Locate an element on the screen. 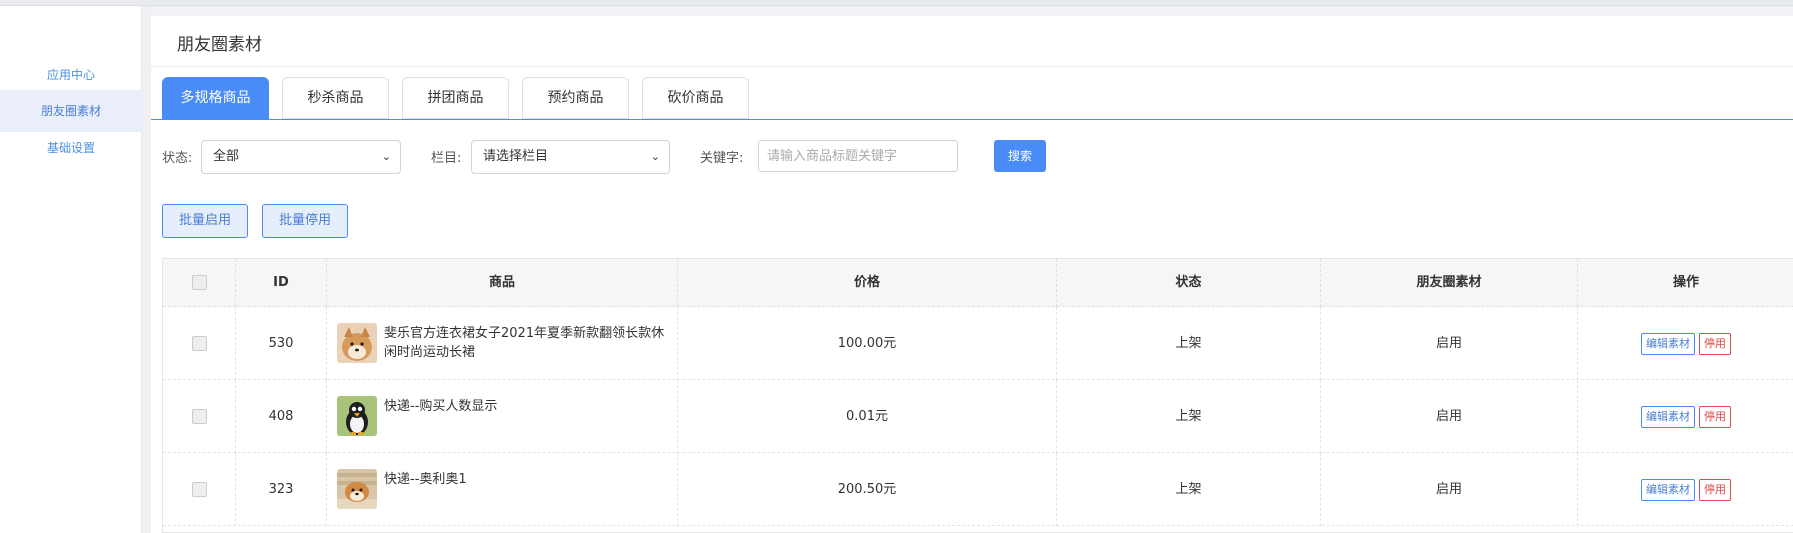  tab-group-buy: 拼团商品 is located at coordinates (455, 98).